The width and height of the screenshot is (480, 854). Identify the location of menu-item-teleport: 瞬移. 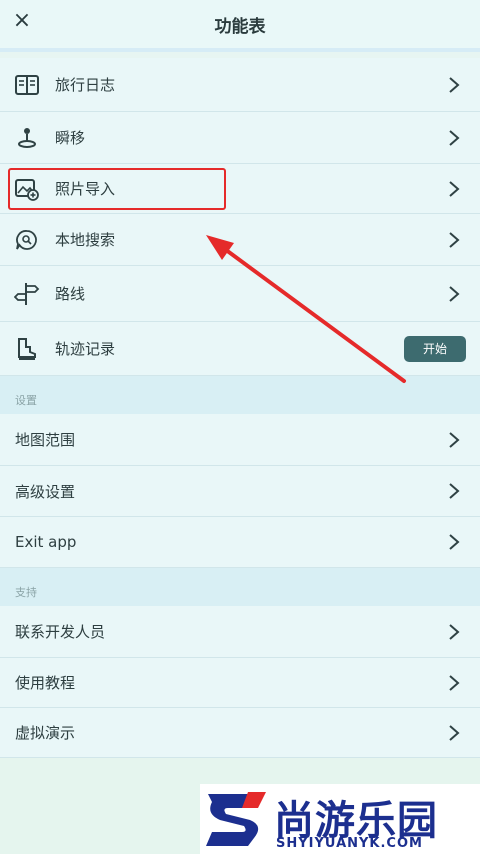
(240, 138).